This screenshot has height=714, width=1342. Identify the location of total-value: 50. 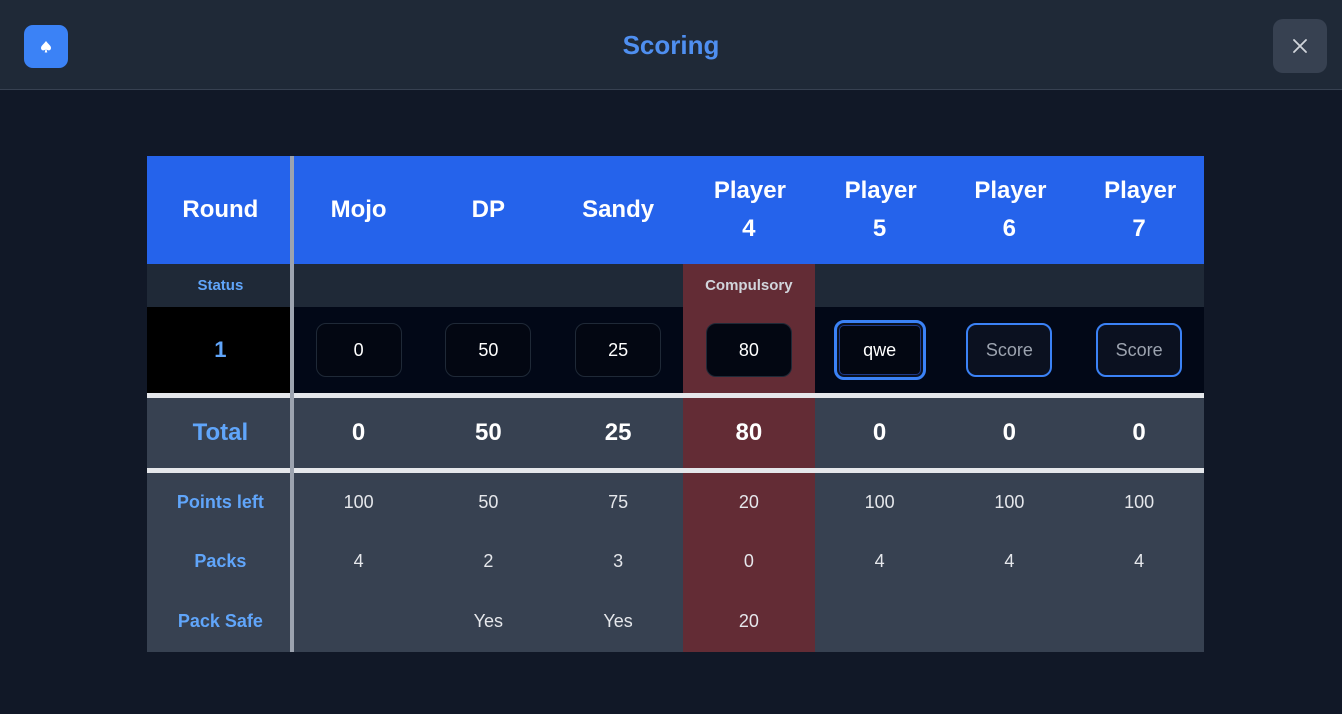
(488, 432).